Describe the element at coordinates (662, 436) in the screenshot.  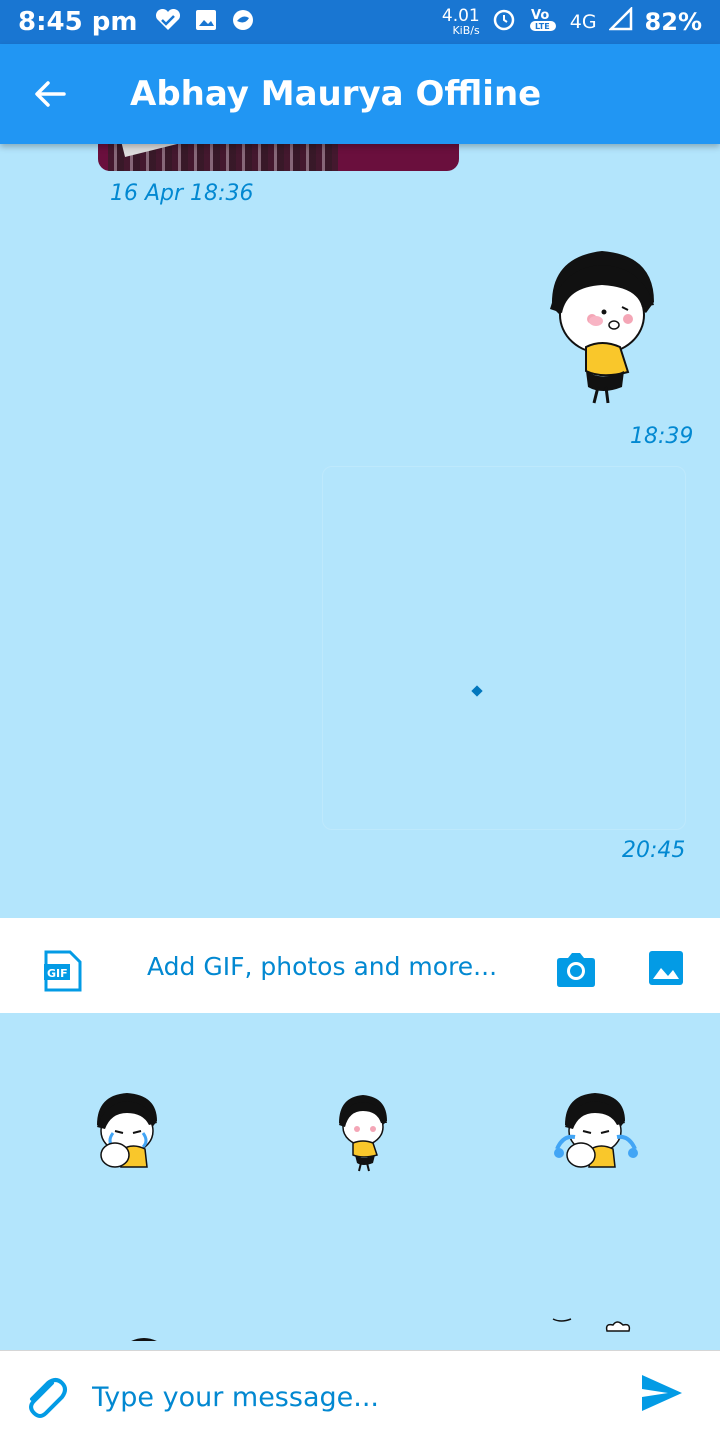
I see `message-timestamp: 18:39` at that location.